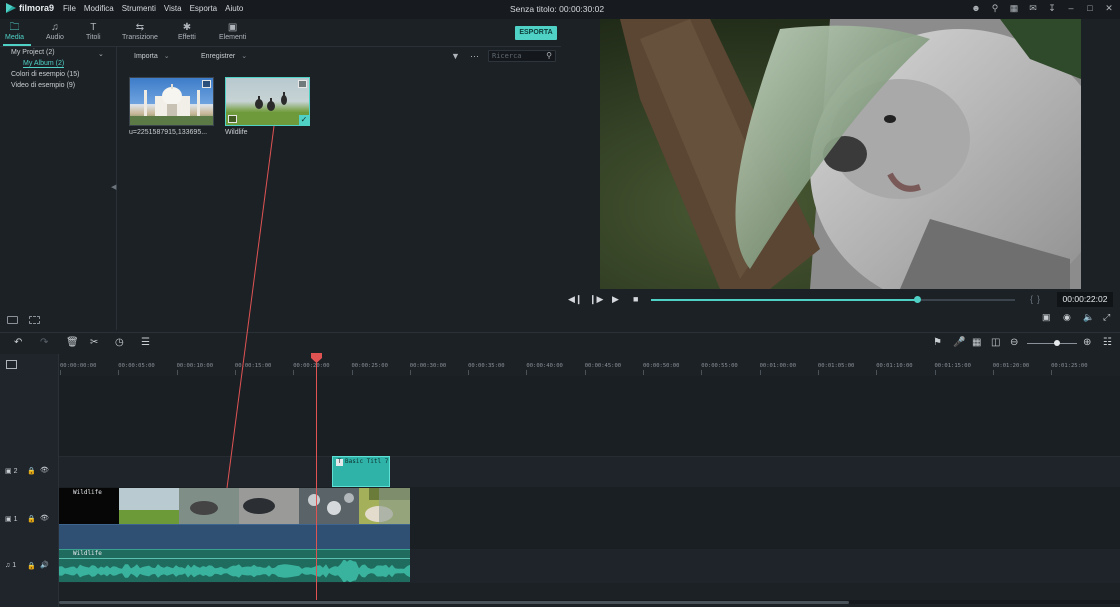 Image resolution: width=1120 pixels, height=607 pixels. What do you see at coordinates (44, 64) in the screenshot?
I see `library-album: My Album (2)` at bounding box center [44, 64].